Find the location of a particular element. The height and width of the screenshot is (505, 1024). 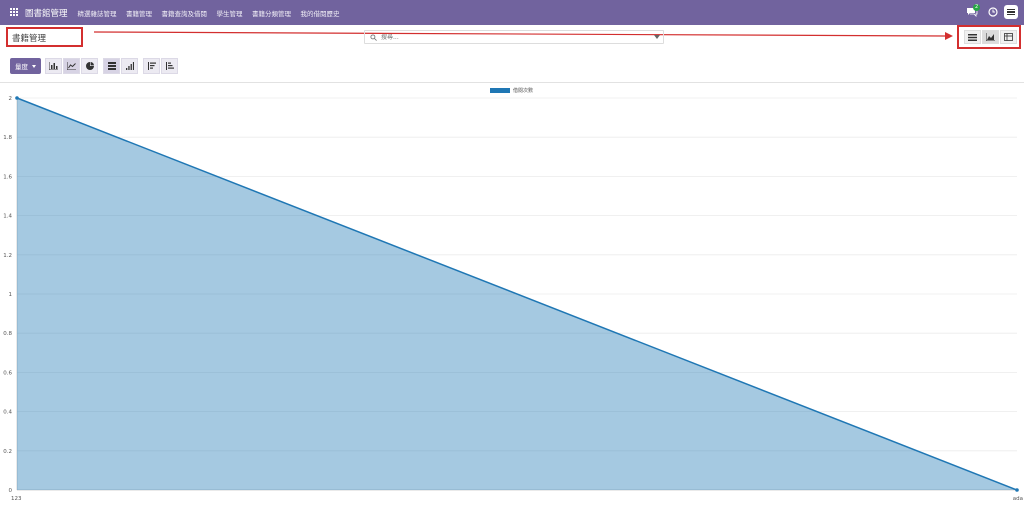

menu-item-history: 我的借閱歷史 is located at coordinates (320, 13).